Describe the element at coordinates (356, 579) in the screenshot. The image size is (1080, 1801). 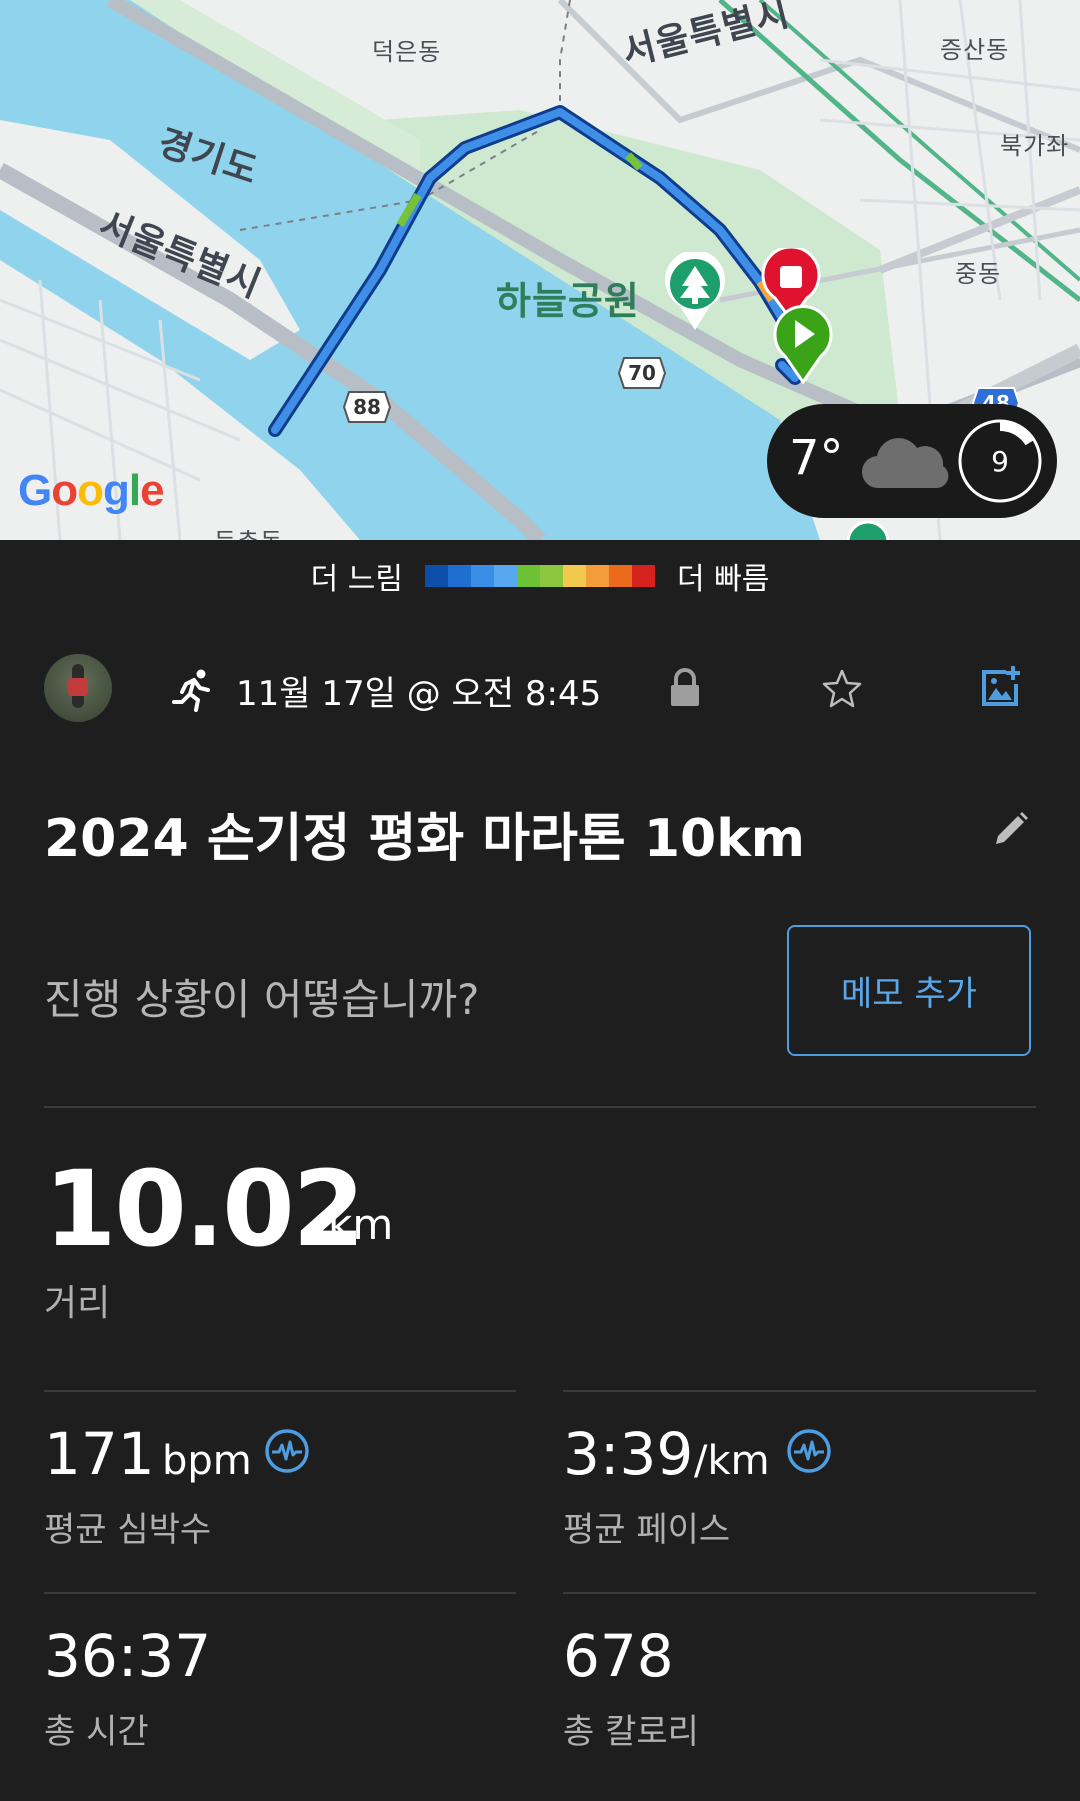
I see `legend-slower-label: 더 느림` at that location.